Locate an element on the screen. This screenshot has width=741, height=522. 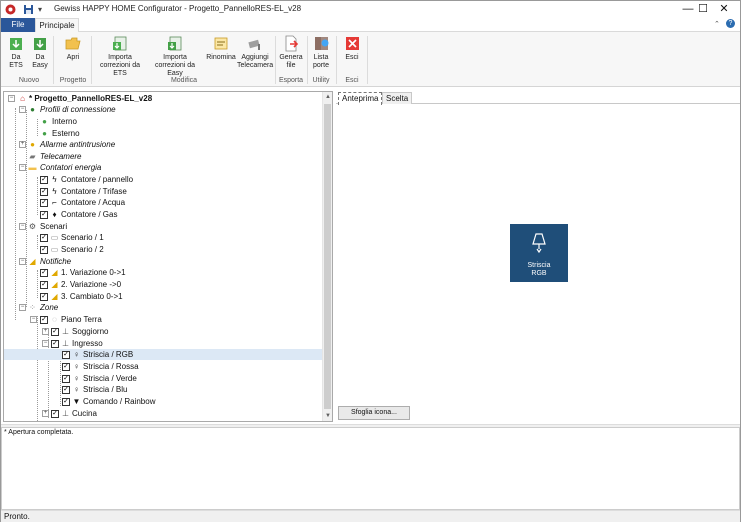
exit-icon is located at coordinates (352, 43).